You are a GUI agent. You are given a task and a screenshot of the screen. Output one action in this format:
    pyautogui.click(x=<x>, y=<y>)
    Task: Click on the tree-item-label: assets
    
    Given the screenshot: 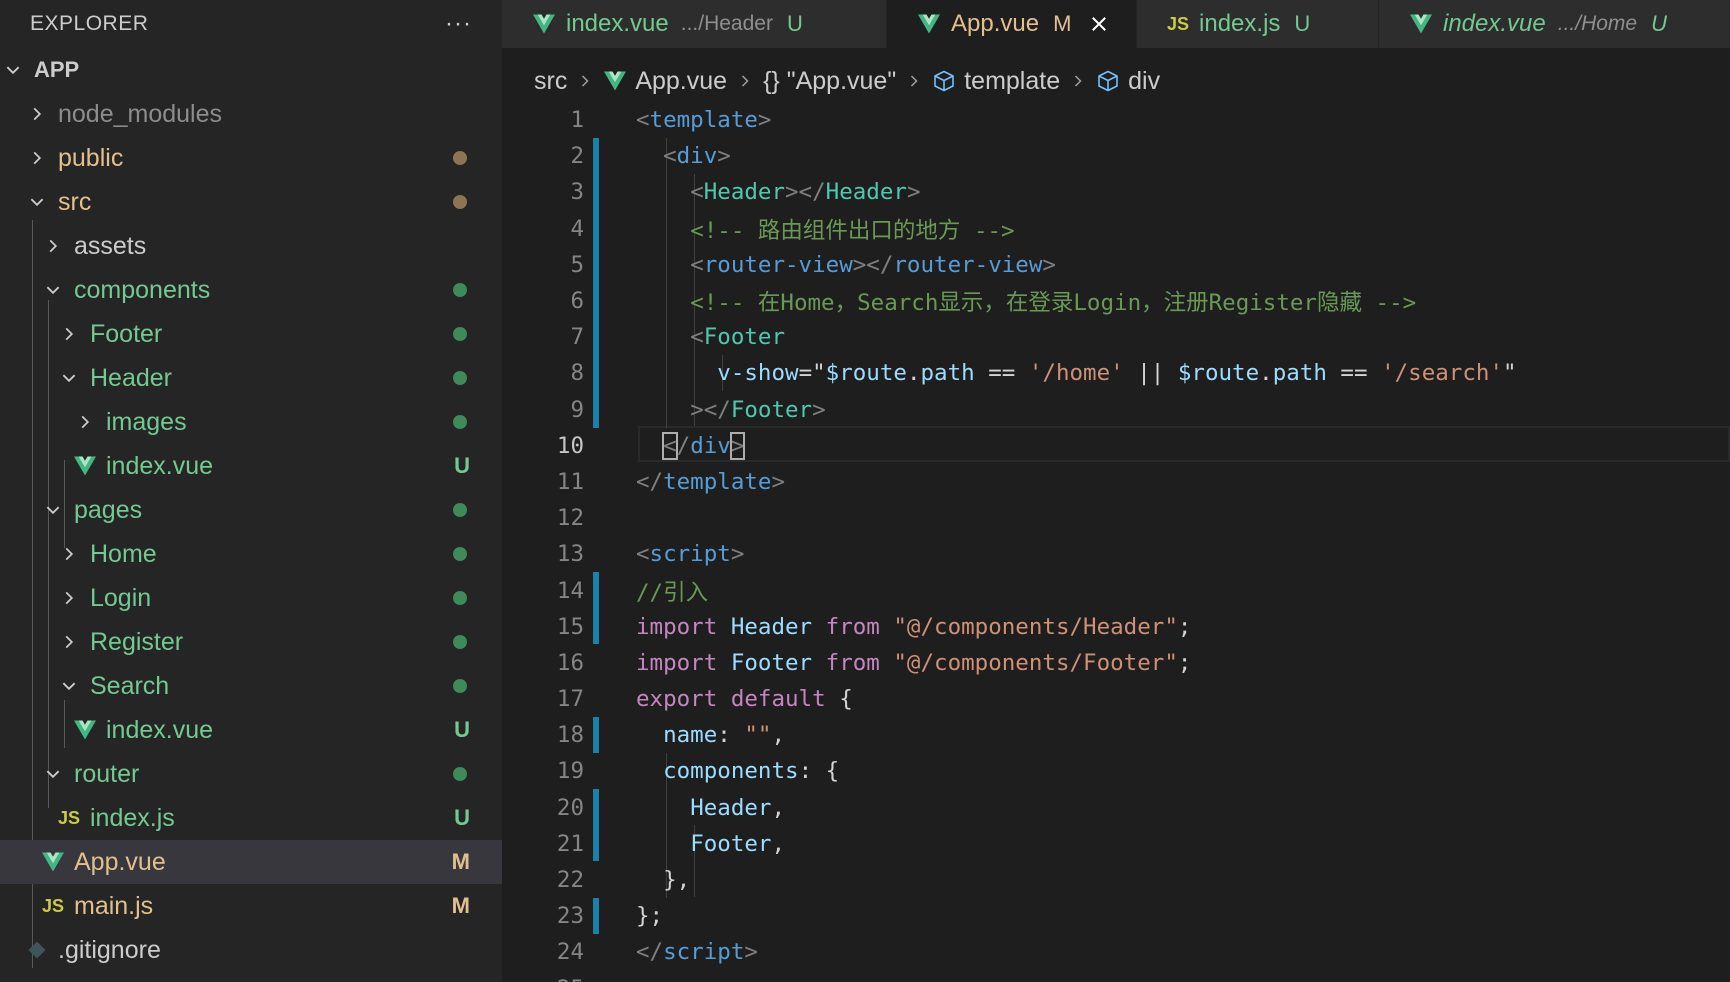 What is the action you would take?
    pyautogui.click(x=110, y=245)
    